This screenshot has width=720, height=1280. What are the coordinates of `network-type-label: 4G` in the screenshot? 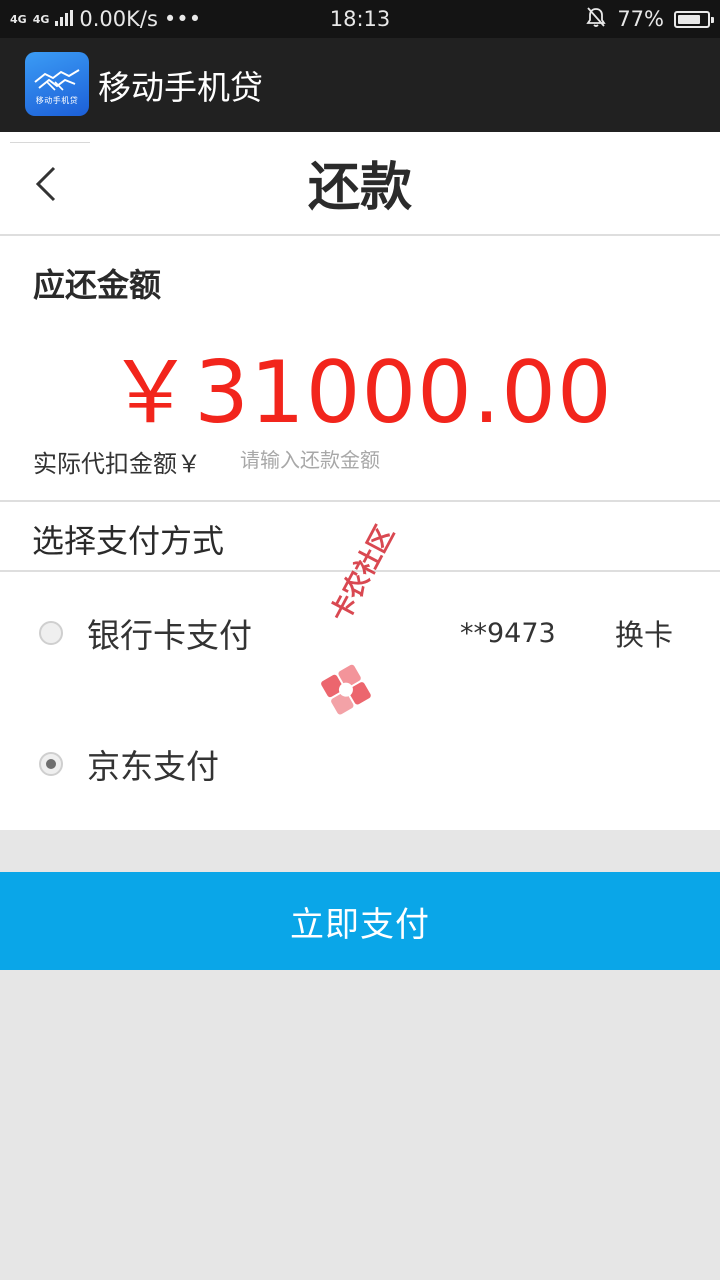 It's located at (18, 19).